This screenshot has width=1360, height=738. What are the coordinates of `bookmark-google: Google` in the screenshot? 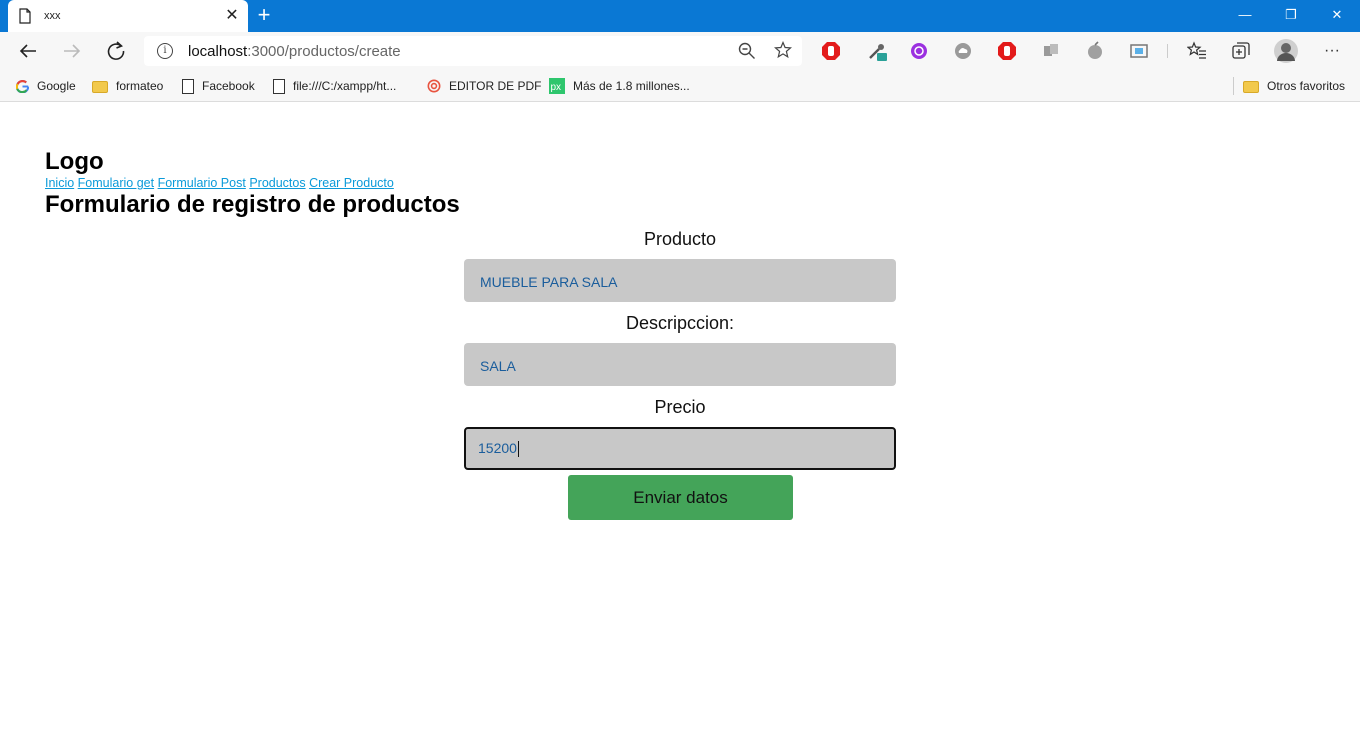 It's located at (46, 86).